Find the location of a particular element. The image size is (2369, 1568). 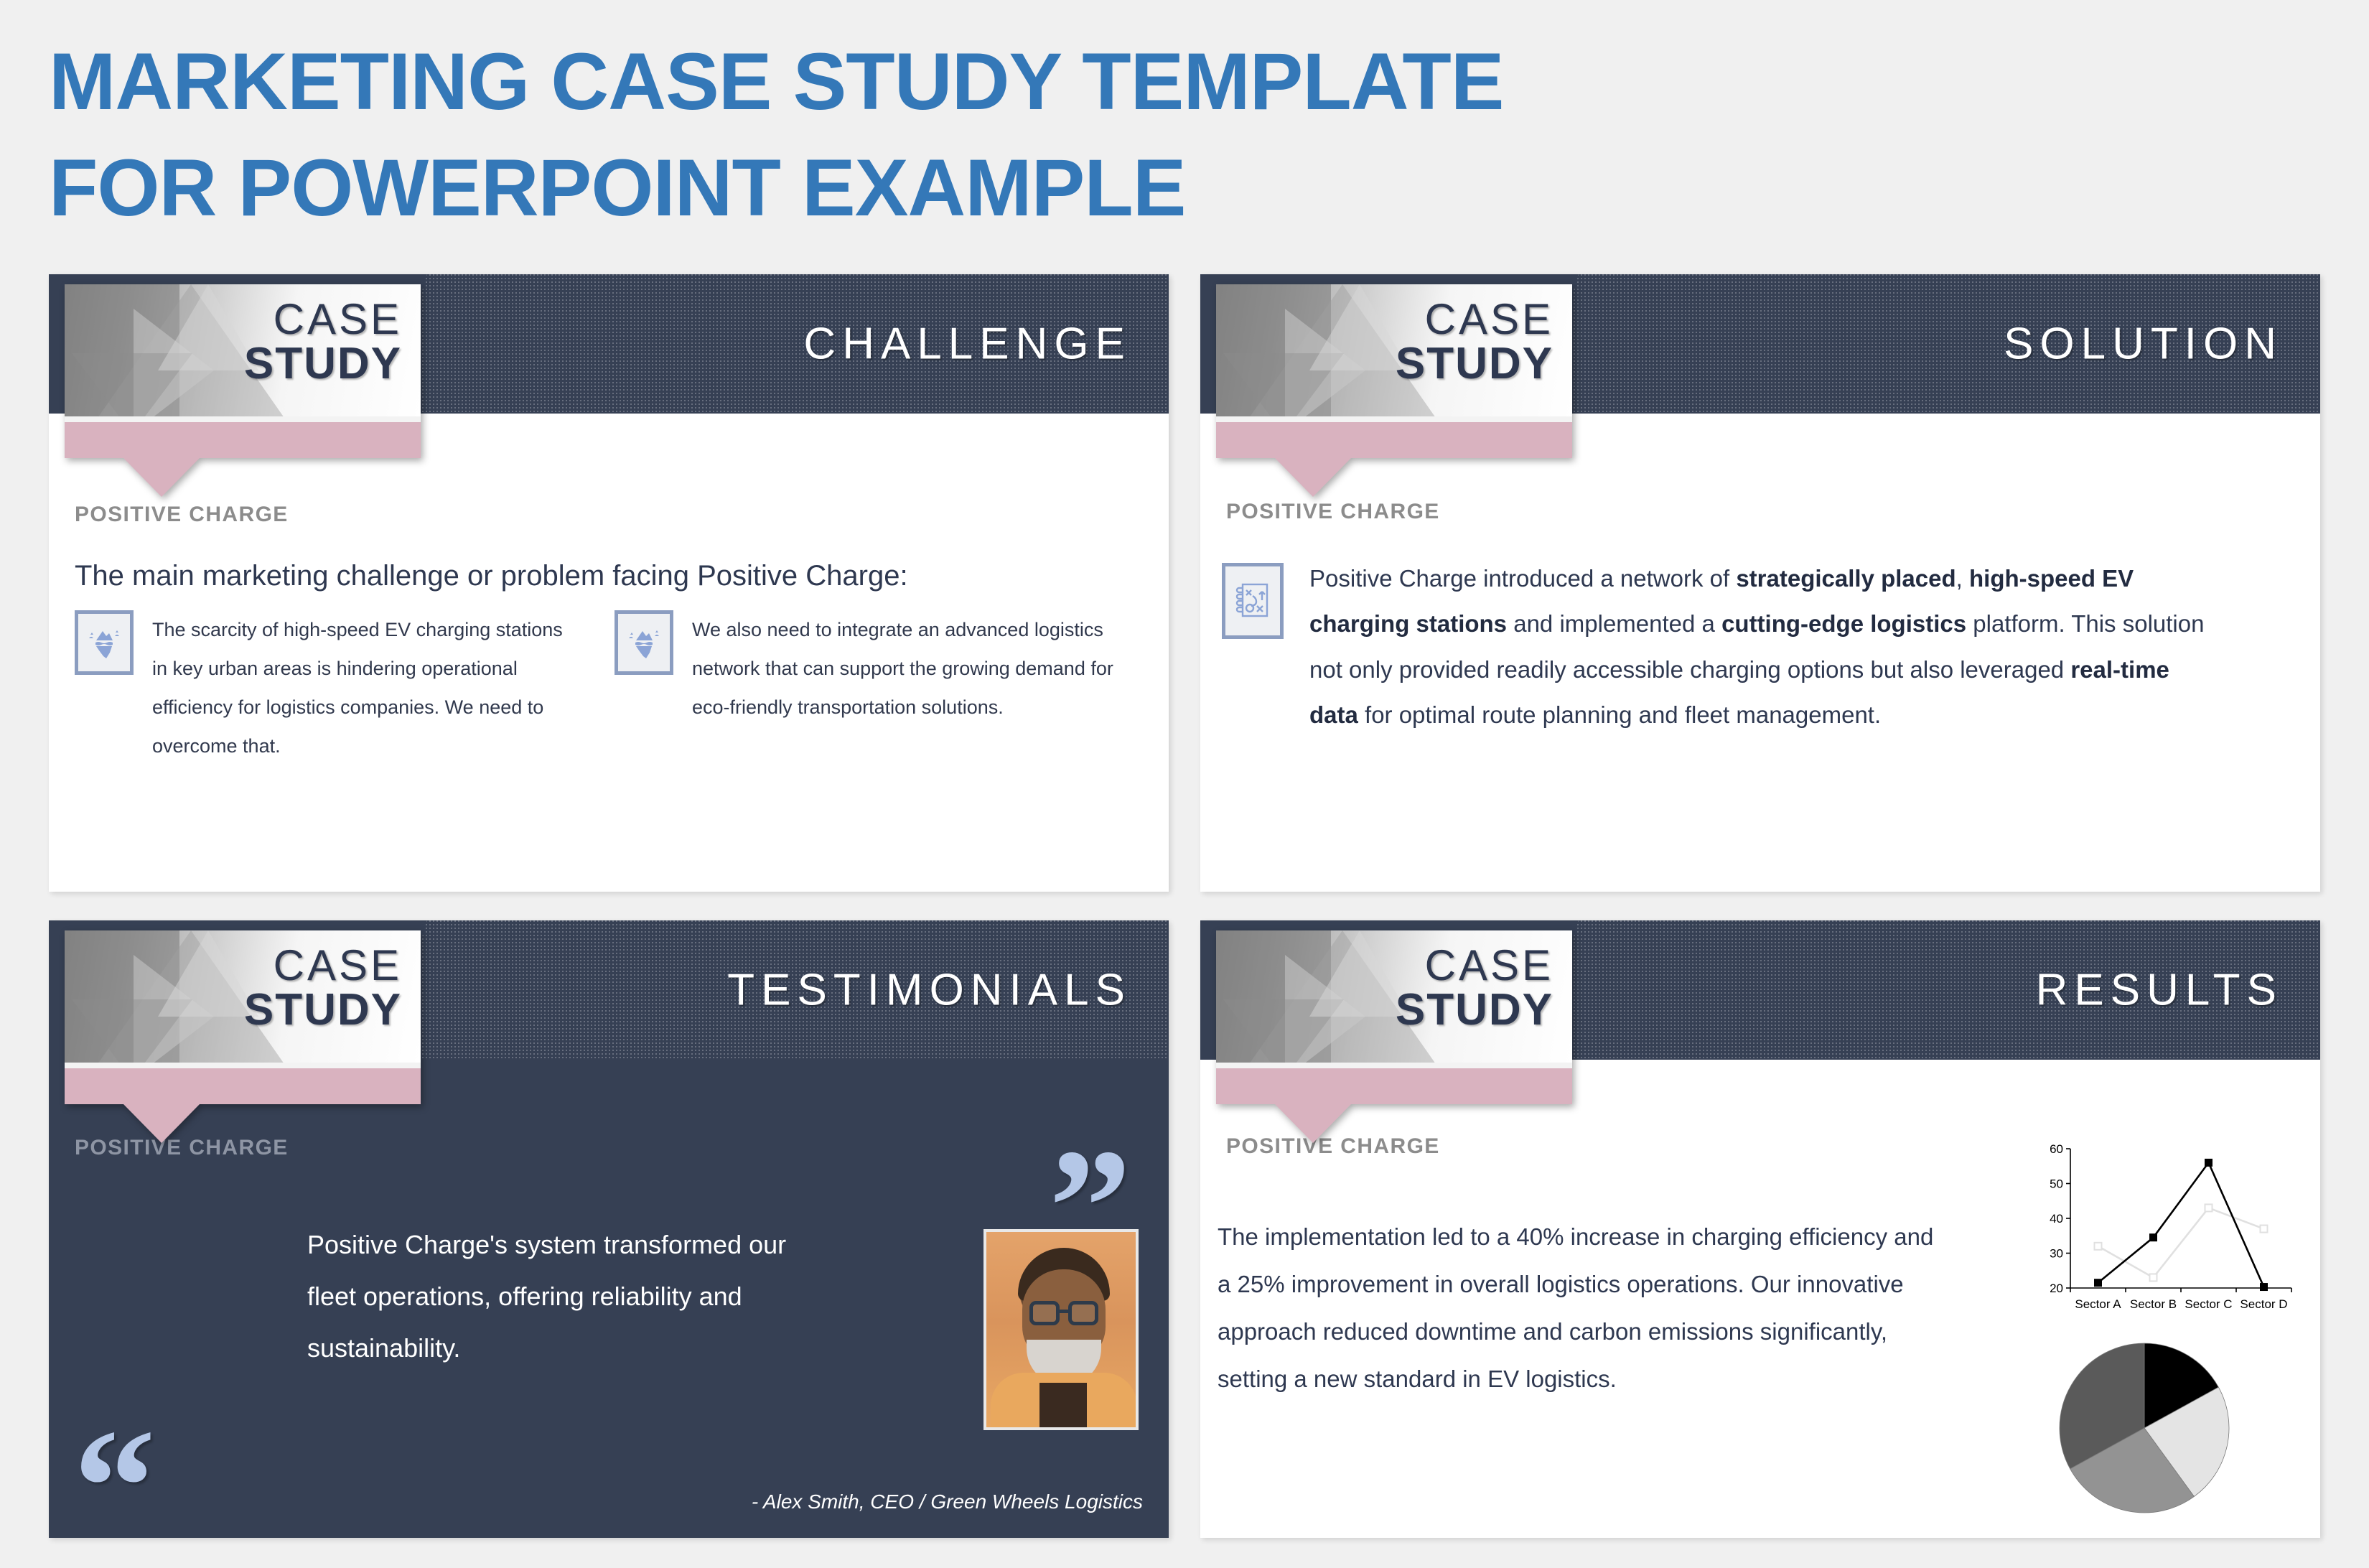

portrait-vest is located at coordinates (1063, 1405).